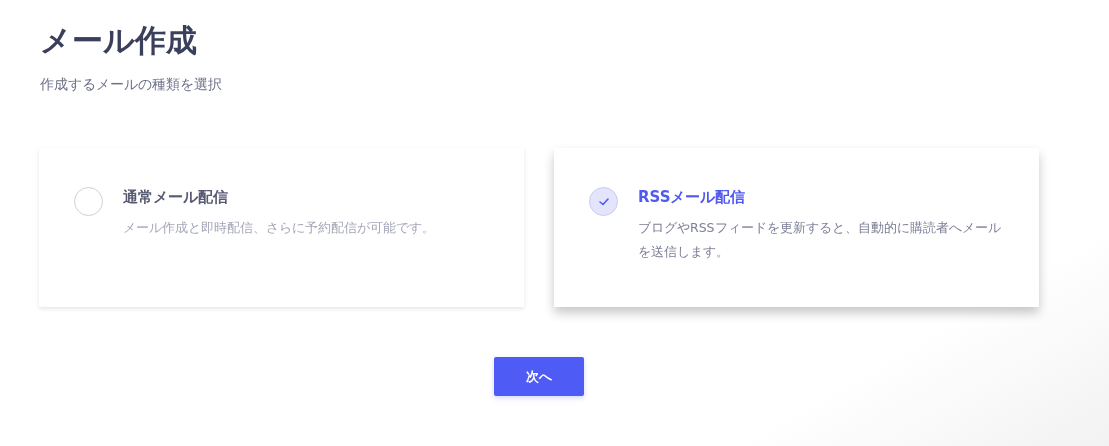  I want to click on page-title: メール作成, so click(119, 40).